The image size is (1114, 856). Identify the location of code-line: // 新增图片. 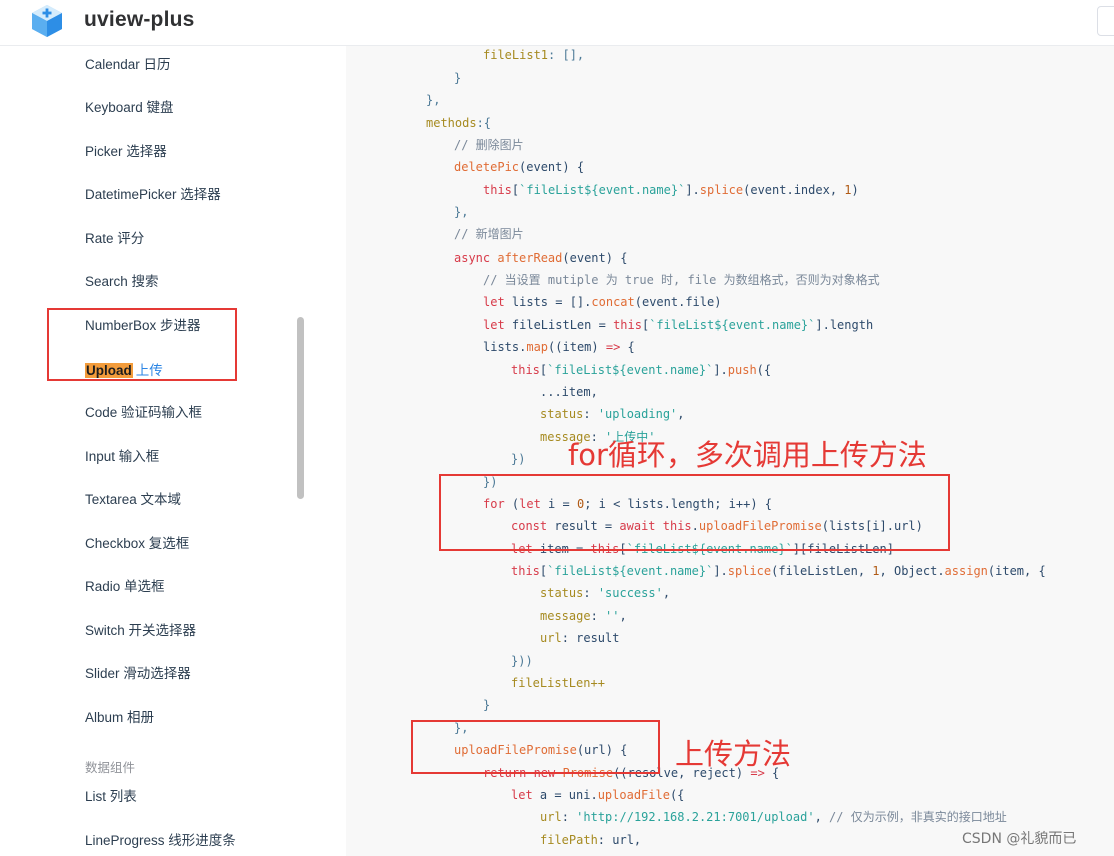
(489, 234).